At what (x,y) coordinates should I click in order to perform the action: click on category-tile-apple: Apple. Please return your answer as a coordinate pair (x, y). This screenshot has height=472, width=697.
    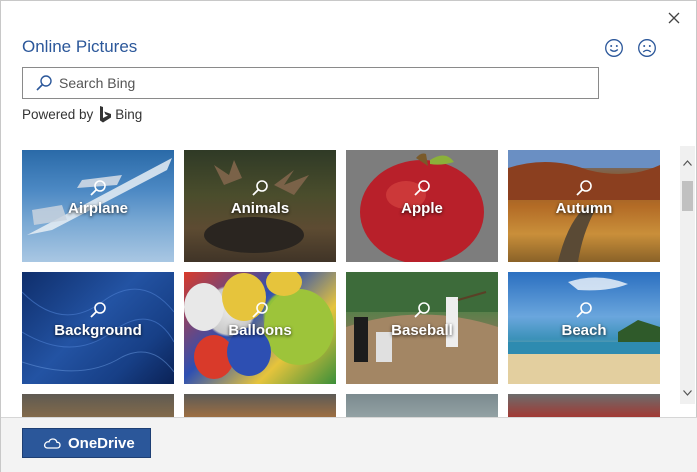
    Looking at the image, I should click on (422, 206).